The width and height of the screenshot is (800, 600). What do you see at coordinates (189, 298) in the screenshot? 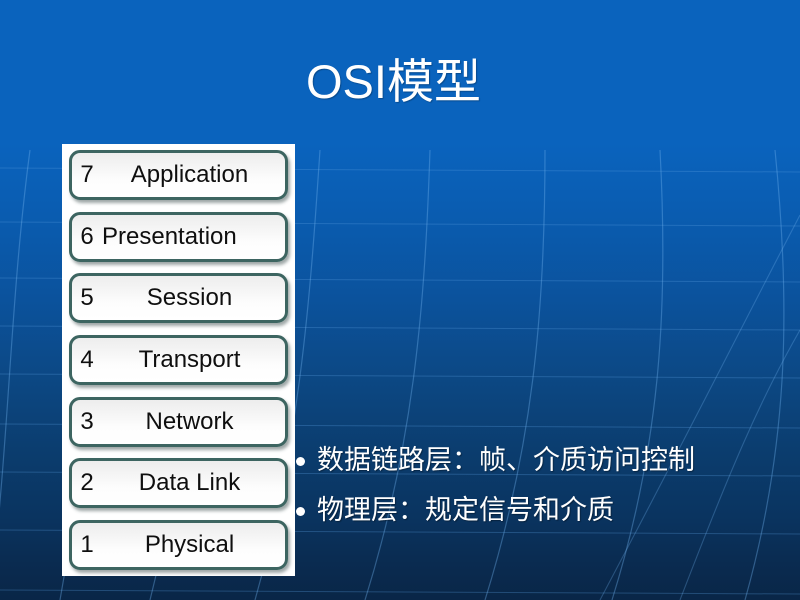
I see `osi-layer-5-name: Session` at bounding box center [189, 298].